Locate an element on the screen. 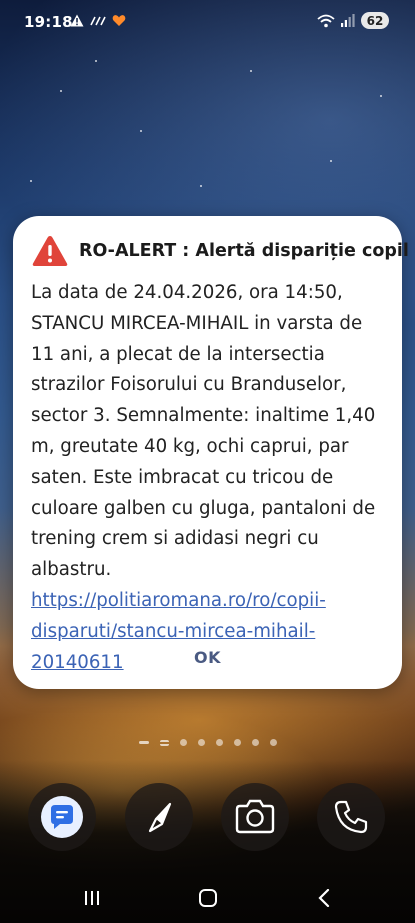  back-button is located at coordinates (324, 898).